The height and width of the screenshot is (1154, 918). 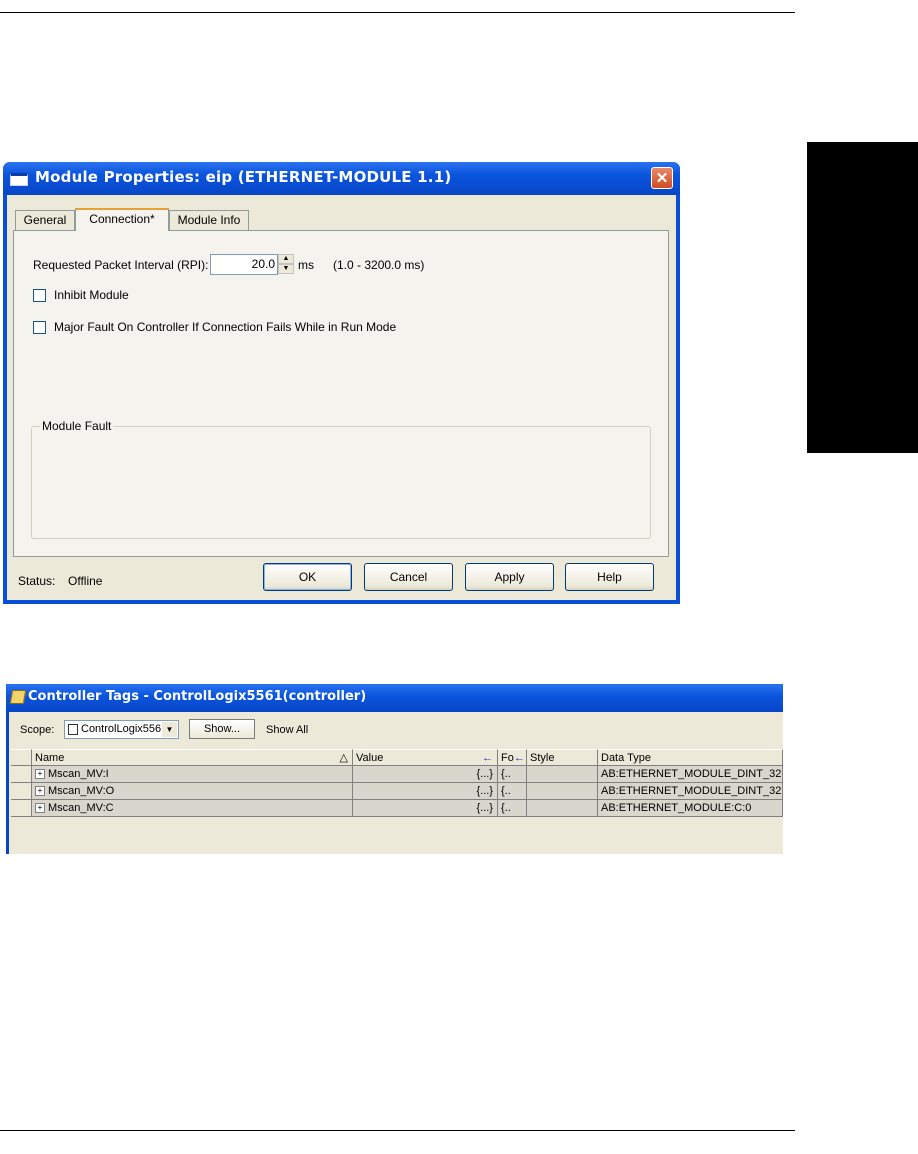 I want to click on bottom-rule, so click(x=397, y=1130).